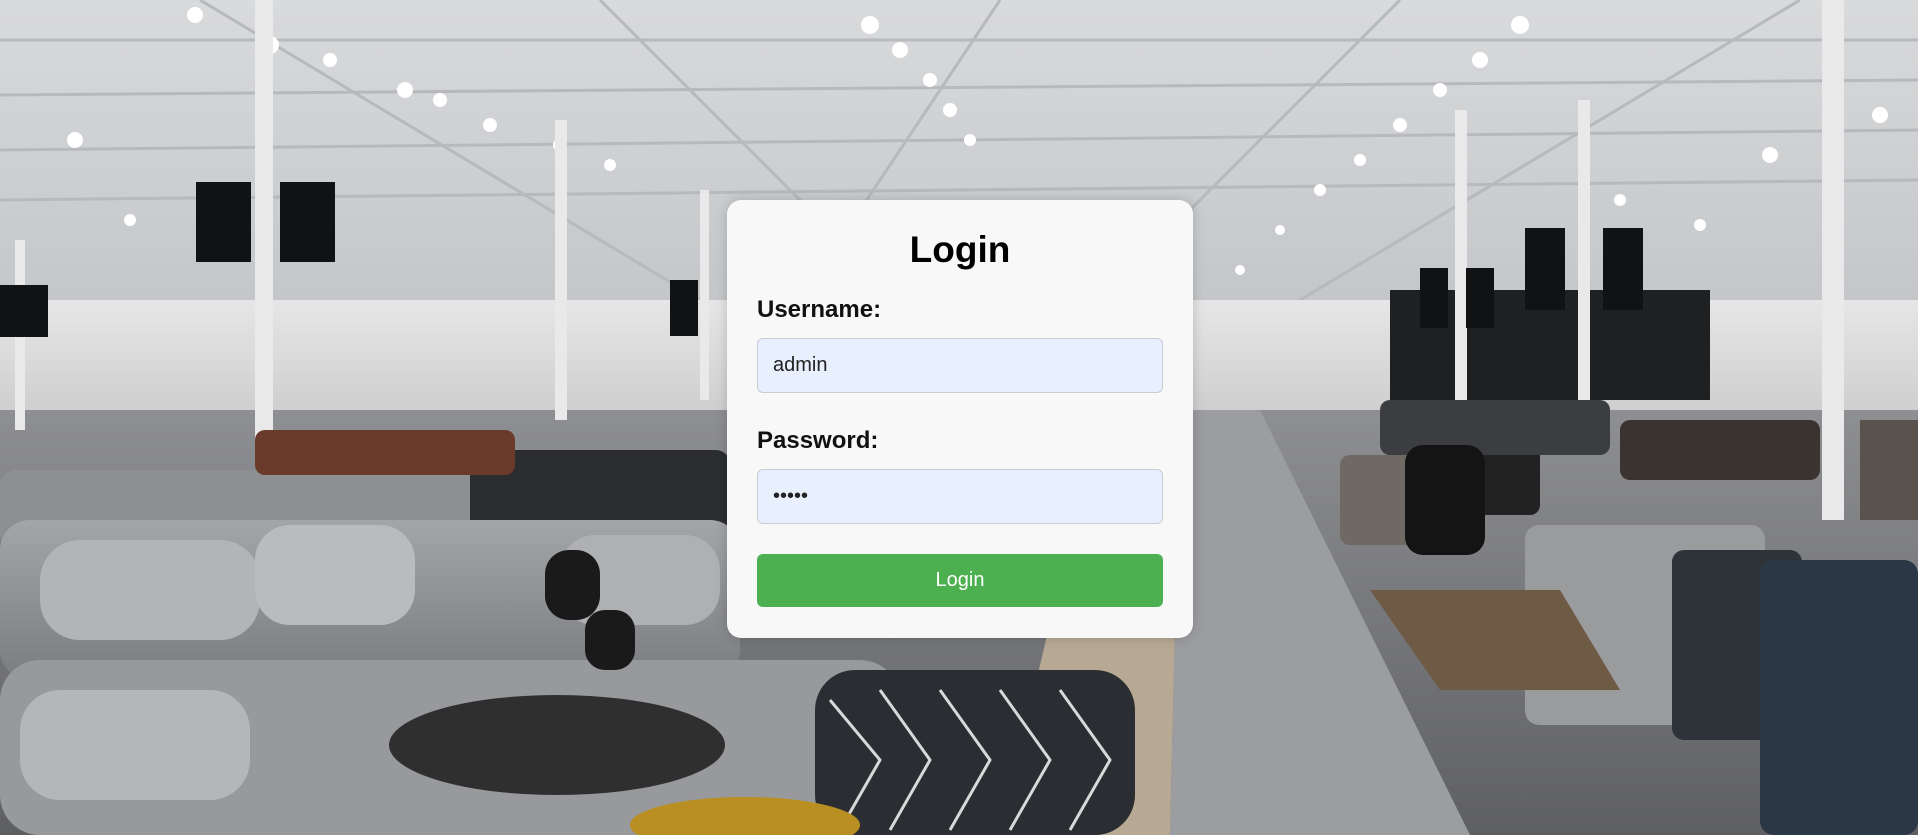 This screenshot has width=1918, height=835. Describe the element at coordinates (960, 365) in the screenshot. I see `username-input` at that location.